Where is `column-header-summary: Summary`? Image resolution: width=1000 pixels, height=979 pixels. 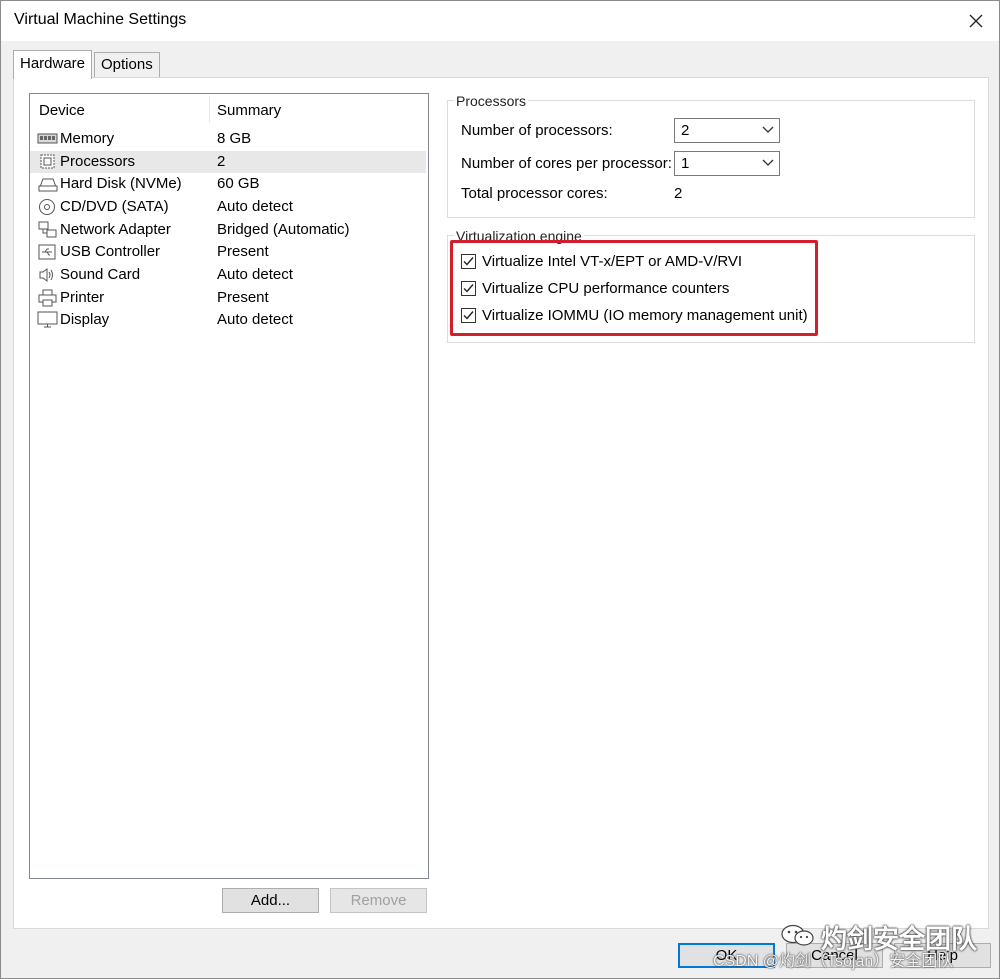
column-header-summary: Summary is located at coordinates (249, 110).